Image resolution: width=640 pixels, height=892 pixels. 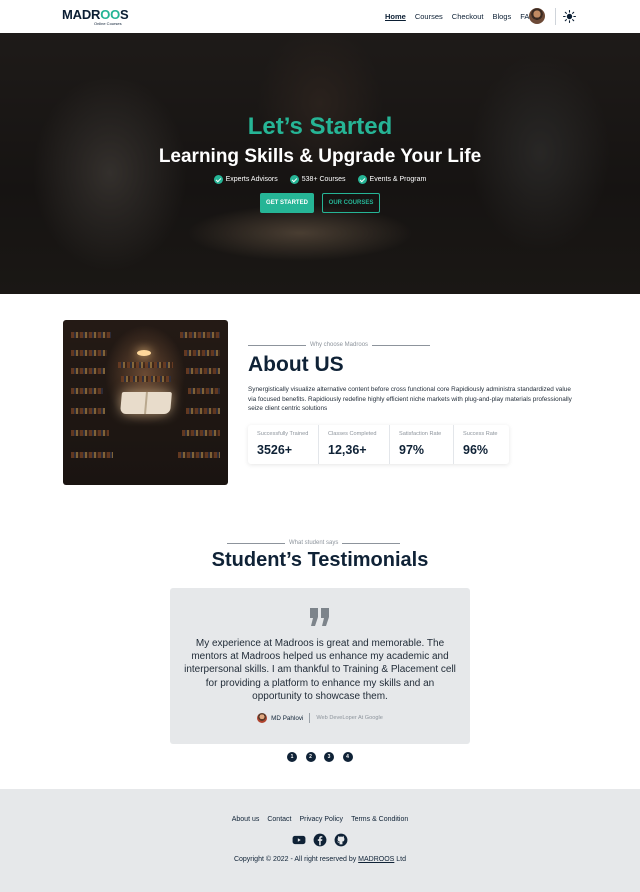 I want to click on stat-satisfaction-rate: Satisfaction Rate 97%, so click(x=422, y=444).